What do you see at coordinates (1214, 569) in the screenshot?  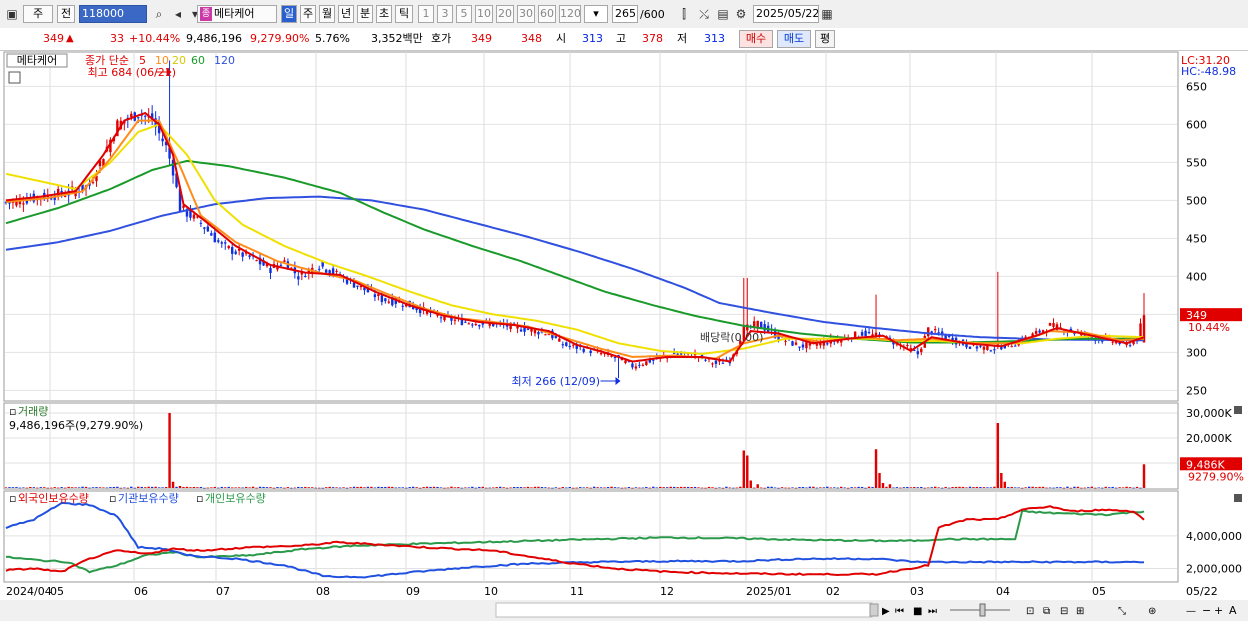 I see `holdings-tick-label: 2,000,000` at bounding box center [1214, 569].